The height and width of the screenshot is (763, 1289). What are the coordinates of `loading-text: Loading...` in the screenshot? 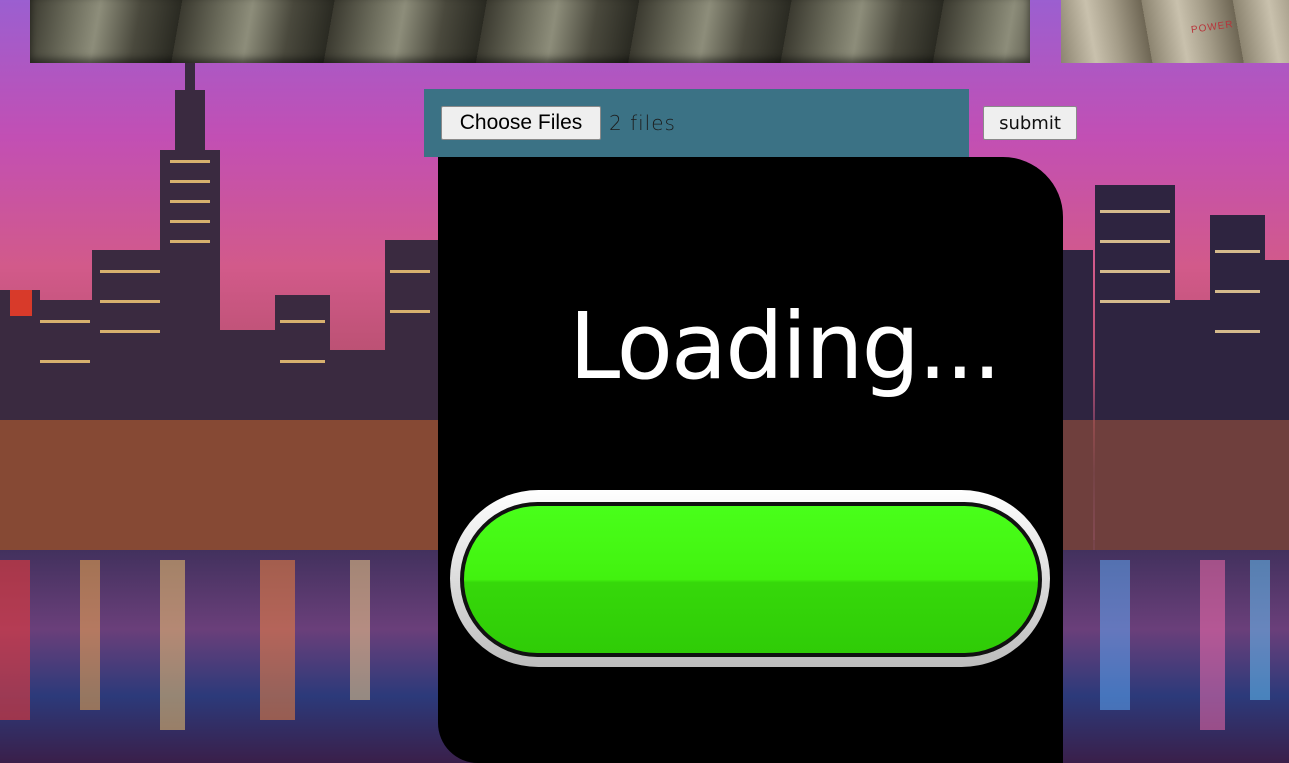 It's located at (785, 346).